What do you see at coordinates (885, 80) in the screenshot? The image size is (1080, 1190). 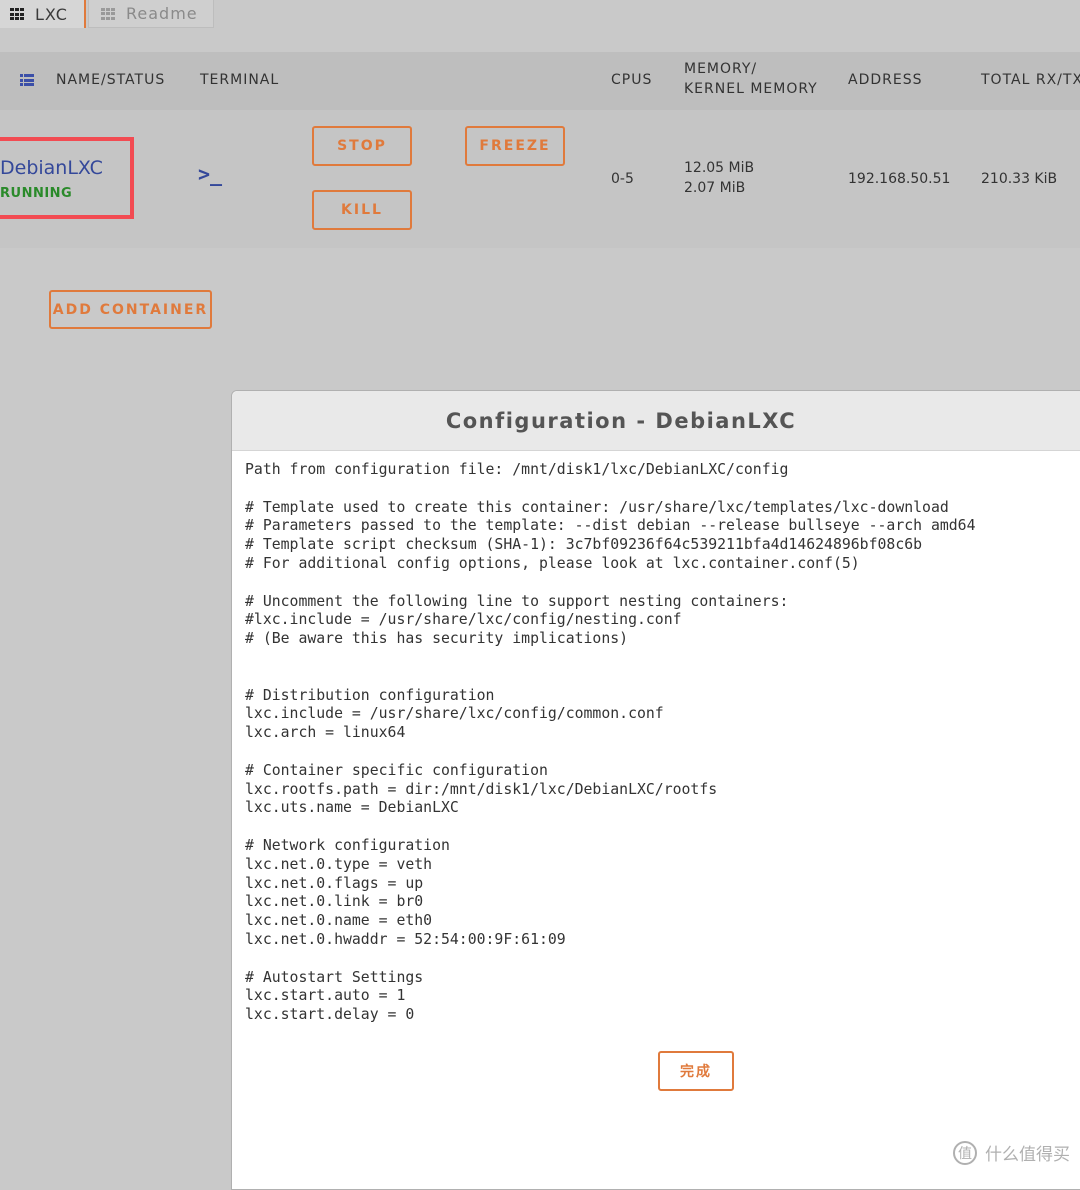 I see `header-address: ADDRESS` at bounding box center [885, 80].